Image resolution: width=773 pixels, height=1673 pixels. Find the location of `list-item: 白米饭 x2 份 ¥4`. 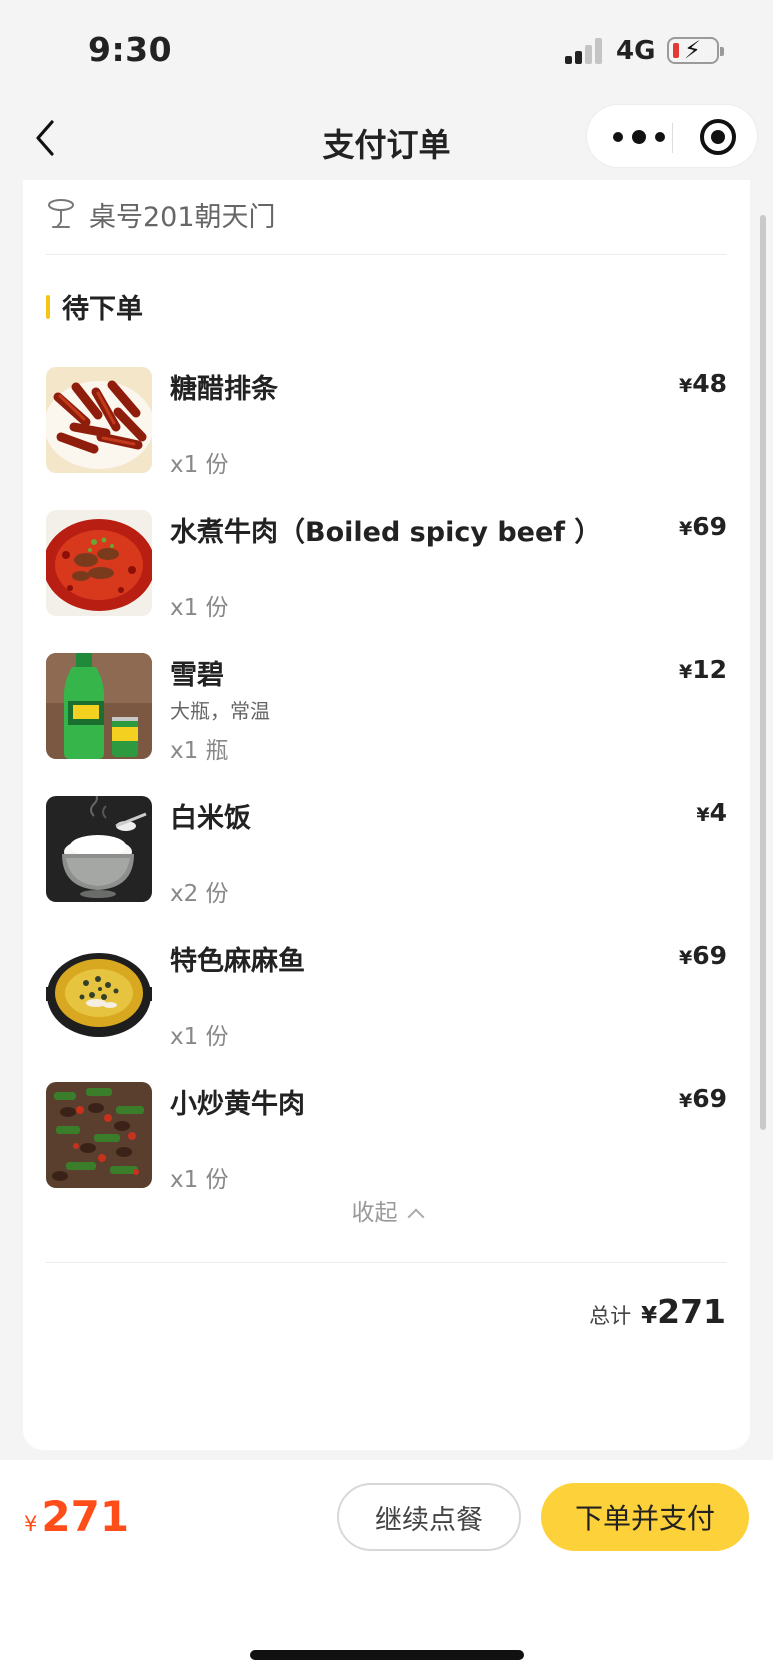

list-item: 白米饭 x2 份 ¥4 is located at coordinates (386, 851).